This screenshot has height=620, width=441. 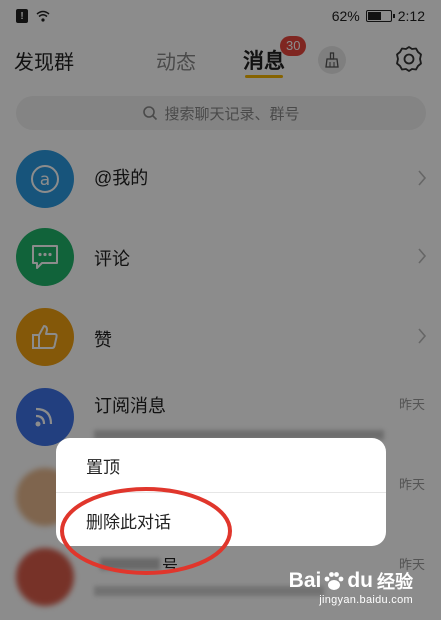 I want to click on watermark-url: jingyan.baidu.com, so click(x=366, y=600).